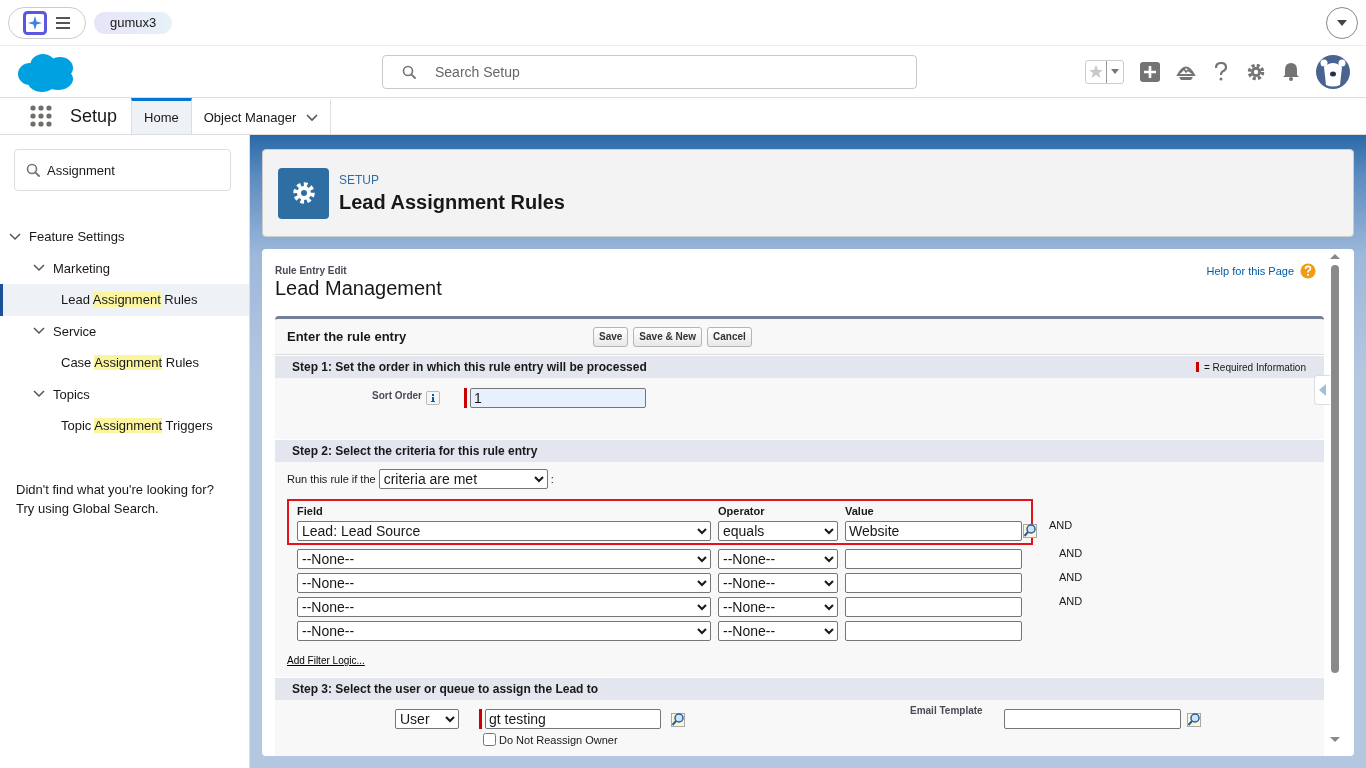 The width and height of the screenshot is (1366, 768). Describe the element at coordinates (611, 336) in the screenshot. I see `form-button: Save` at that location.